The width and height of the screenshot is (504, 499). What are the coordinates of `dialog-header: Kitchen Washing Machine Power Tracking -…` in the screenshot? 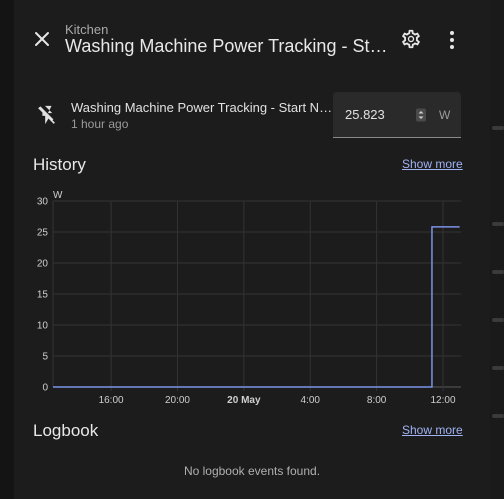 It's located at (252, 36).